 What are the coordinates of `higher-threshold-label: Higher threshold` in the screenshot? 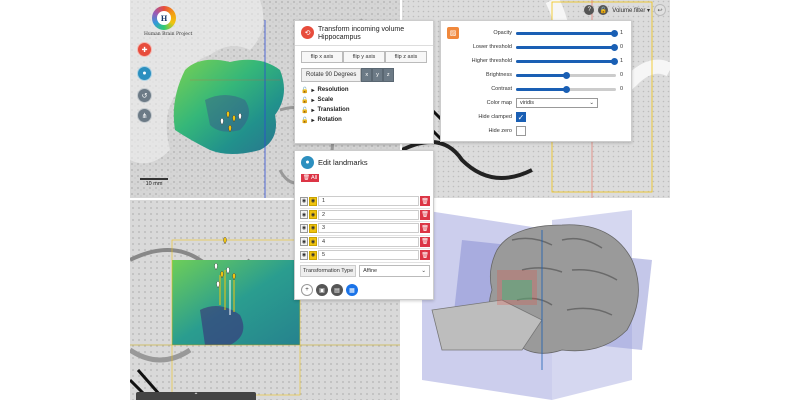 It's located at (491, 61).